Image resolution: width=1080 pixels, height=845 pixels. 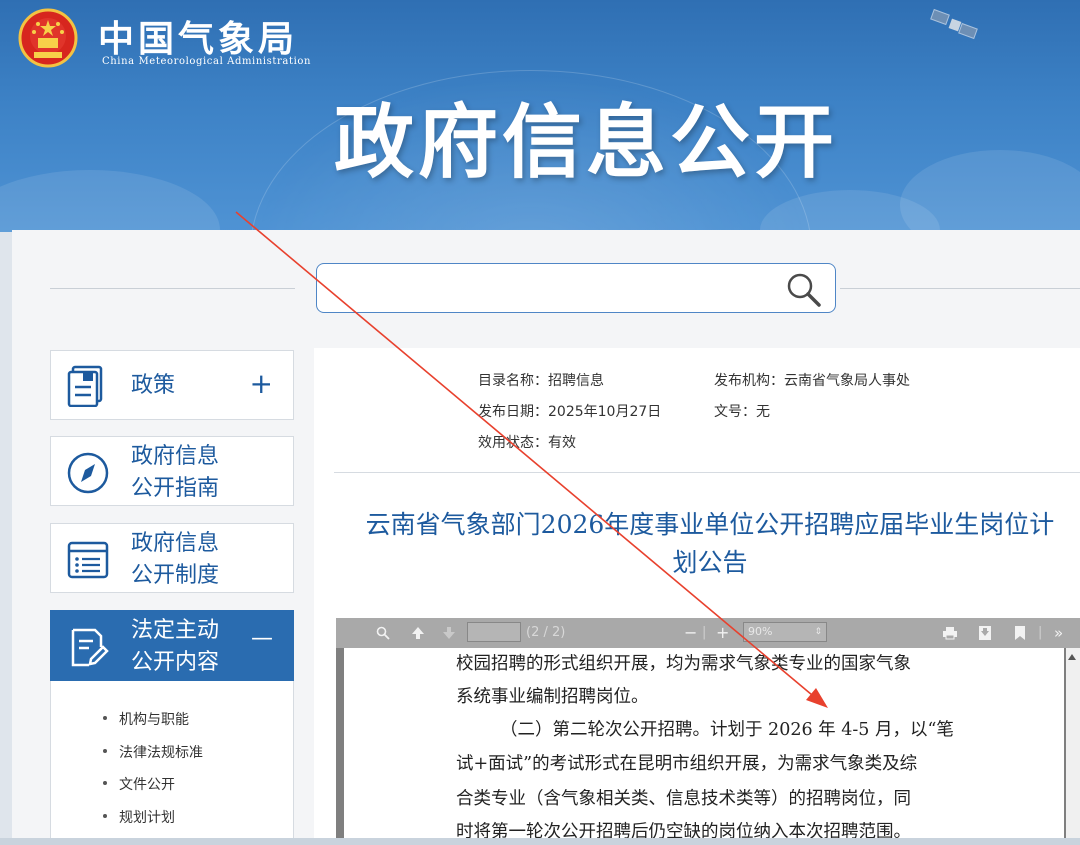 I want to click on previous-page-icon, so click(x=418, y=633).